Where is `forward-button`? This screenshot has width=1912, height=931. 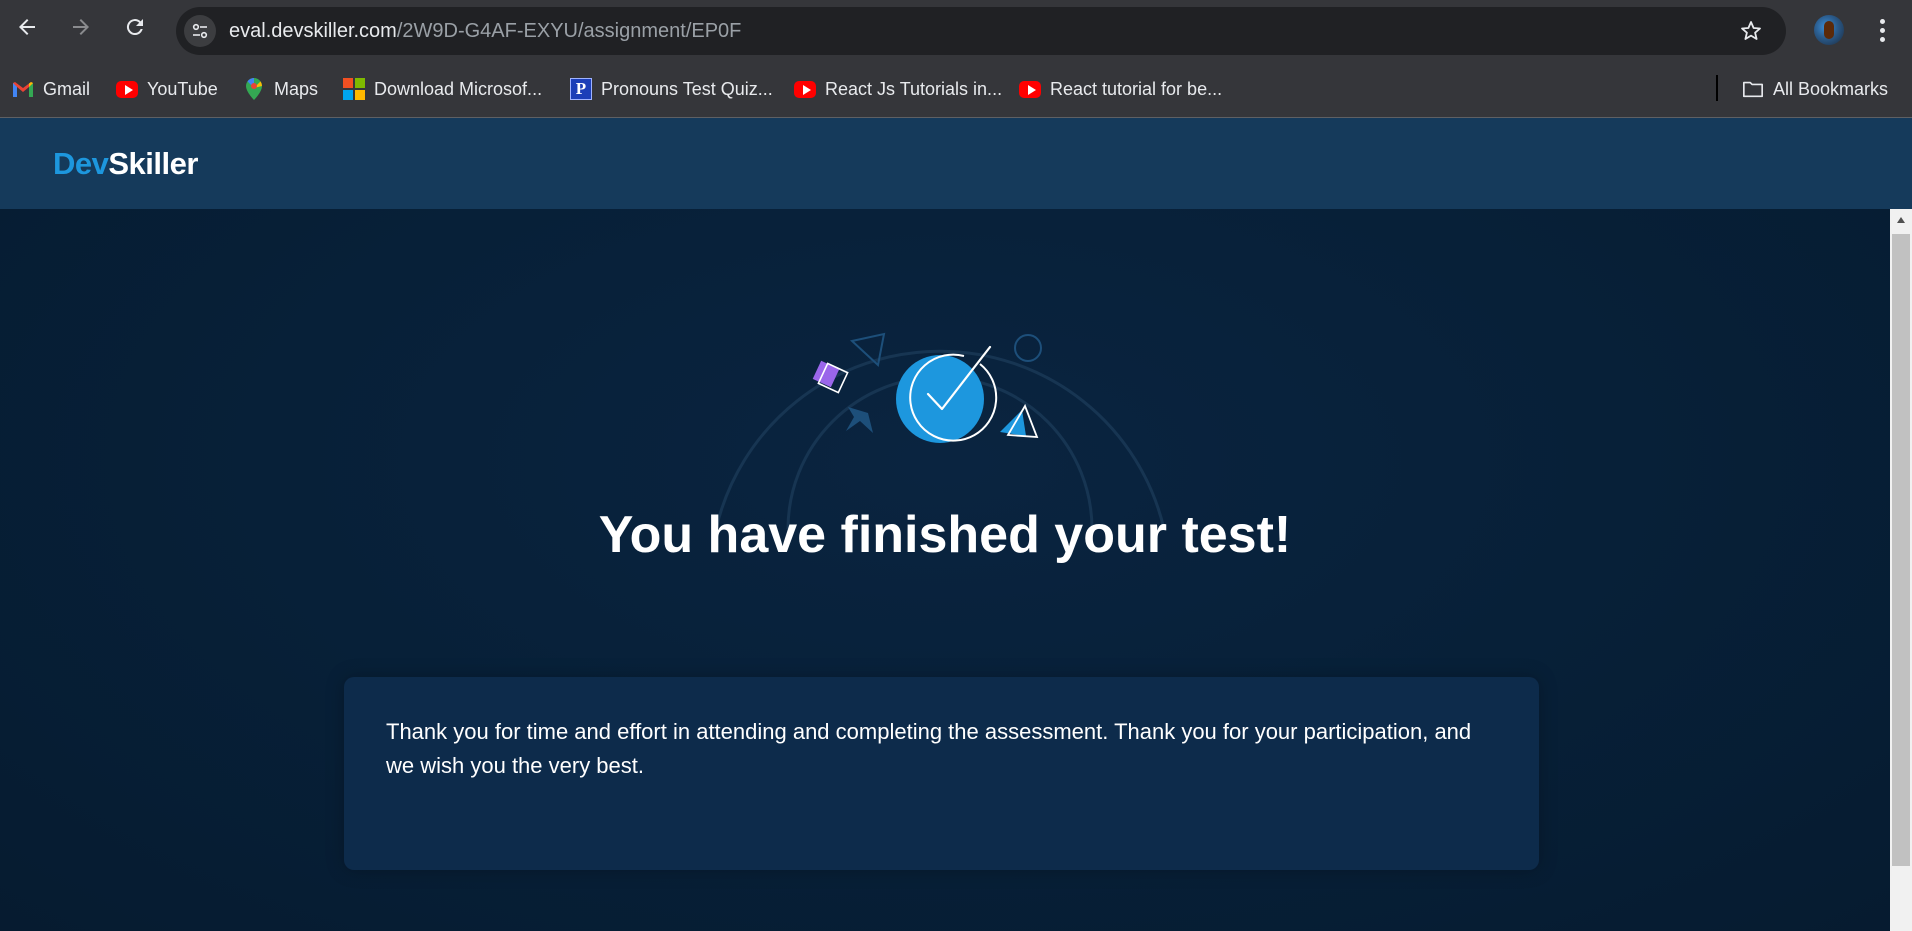
forward-button is located at coordinates (81, 27).